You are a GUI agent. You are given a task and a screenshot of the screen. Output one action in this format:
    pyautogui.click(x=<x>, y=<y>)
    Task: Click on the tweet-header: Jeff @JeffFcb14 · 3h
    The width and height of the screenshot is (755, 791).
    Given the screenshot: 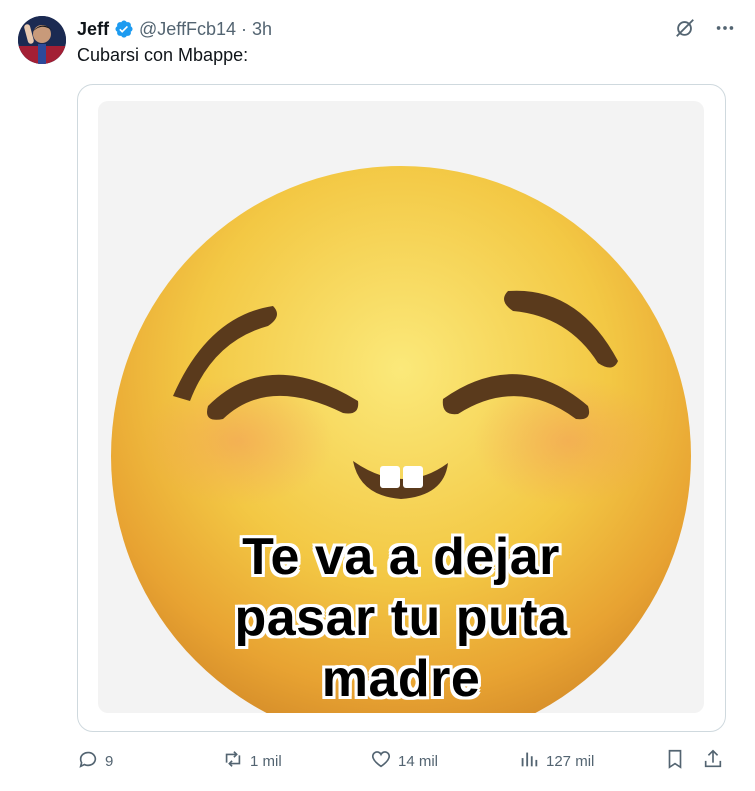 What is the action you would take?
    pyautogui.click(x=174, y=29)
    